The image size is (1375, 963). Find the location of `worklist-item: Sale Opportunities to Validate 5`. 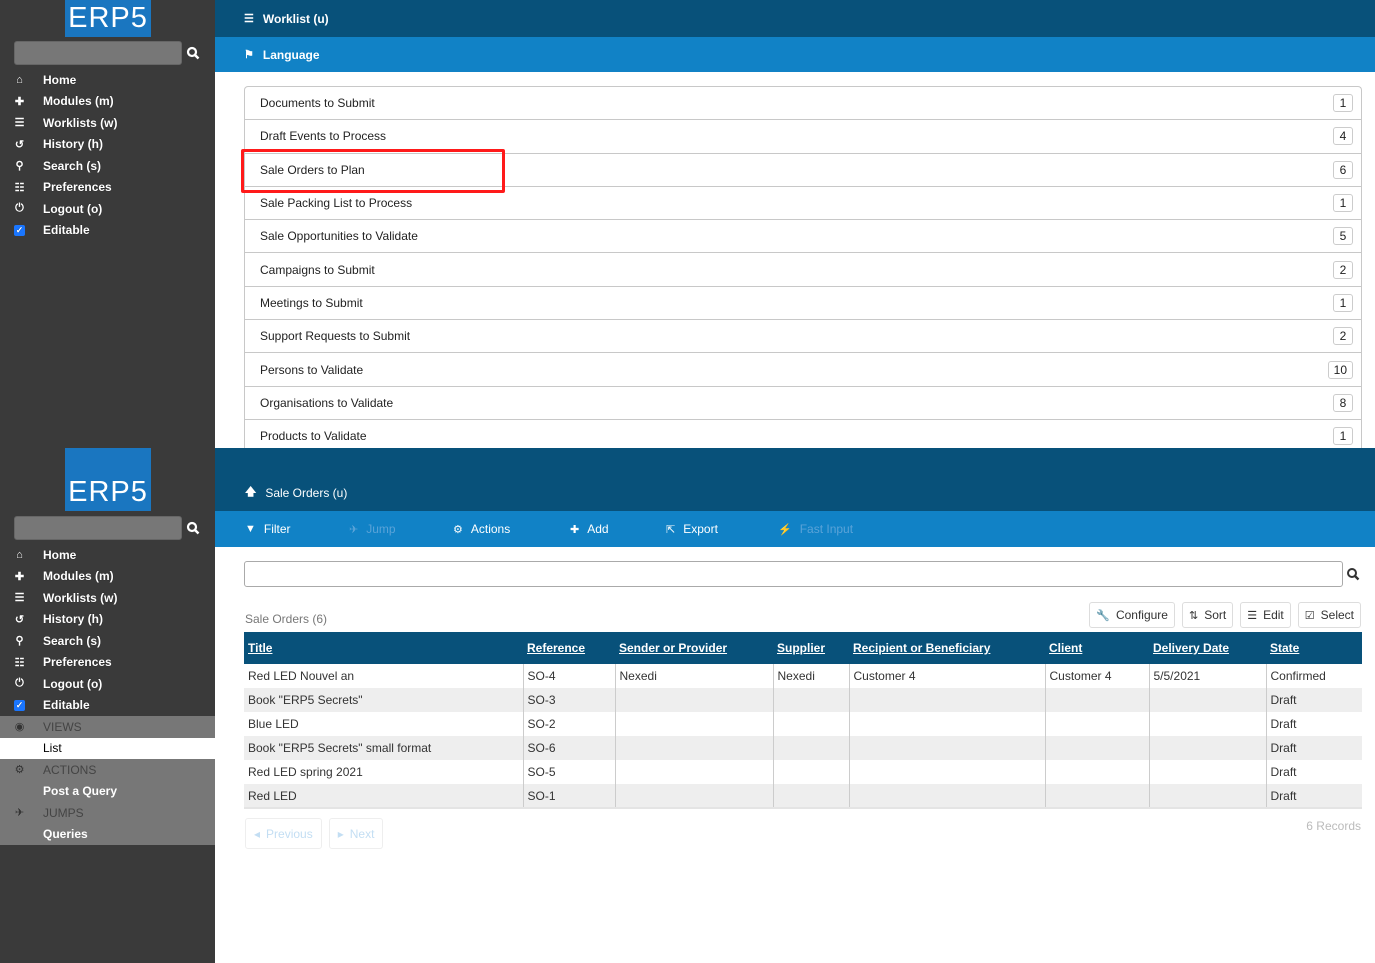

worklist-item: Sale Opportunities to Validate 5 is located at coordinates (803, 237).